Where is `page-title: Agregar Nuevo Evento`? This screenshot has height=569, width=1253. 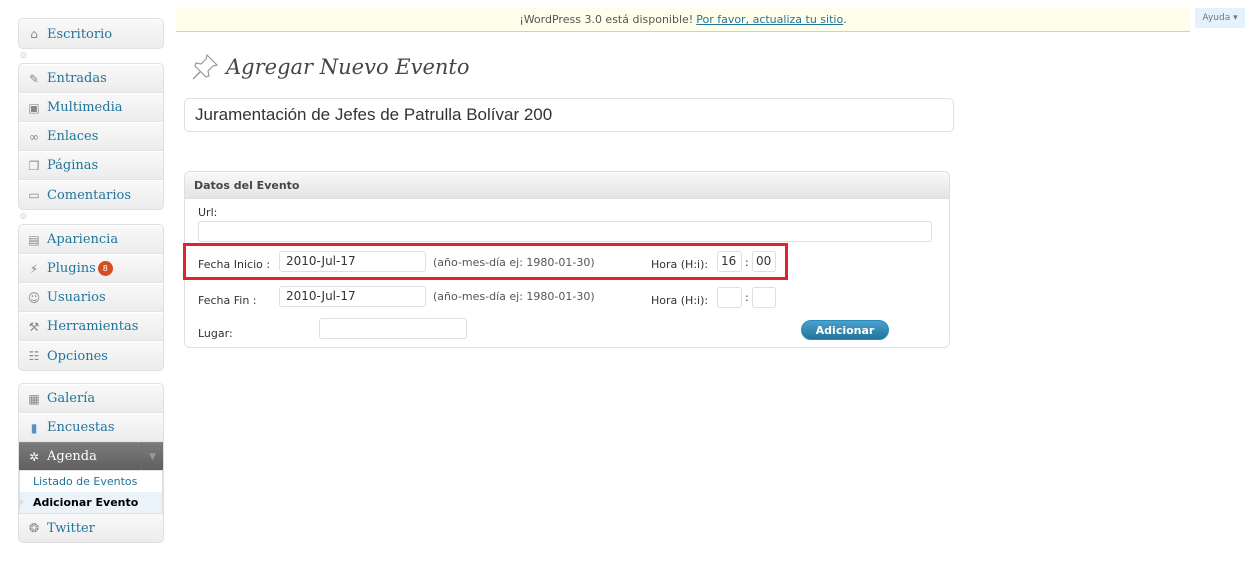
page-title: Agregar Nuevo Evento is located at coordinates (348, 67).